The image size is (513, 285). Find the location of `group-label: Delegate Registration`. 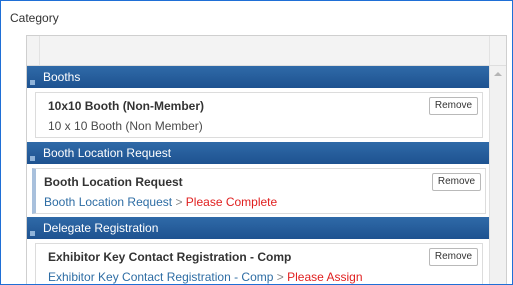

group-label: Delegate Registration is located at coordinates (101, 228).